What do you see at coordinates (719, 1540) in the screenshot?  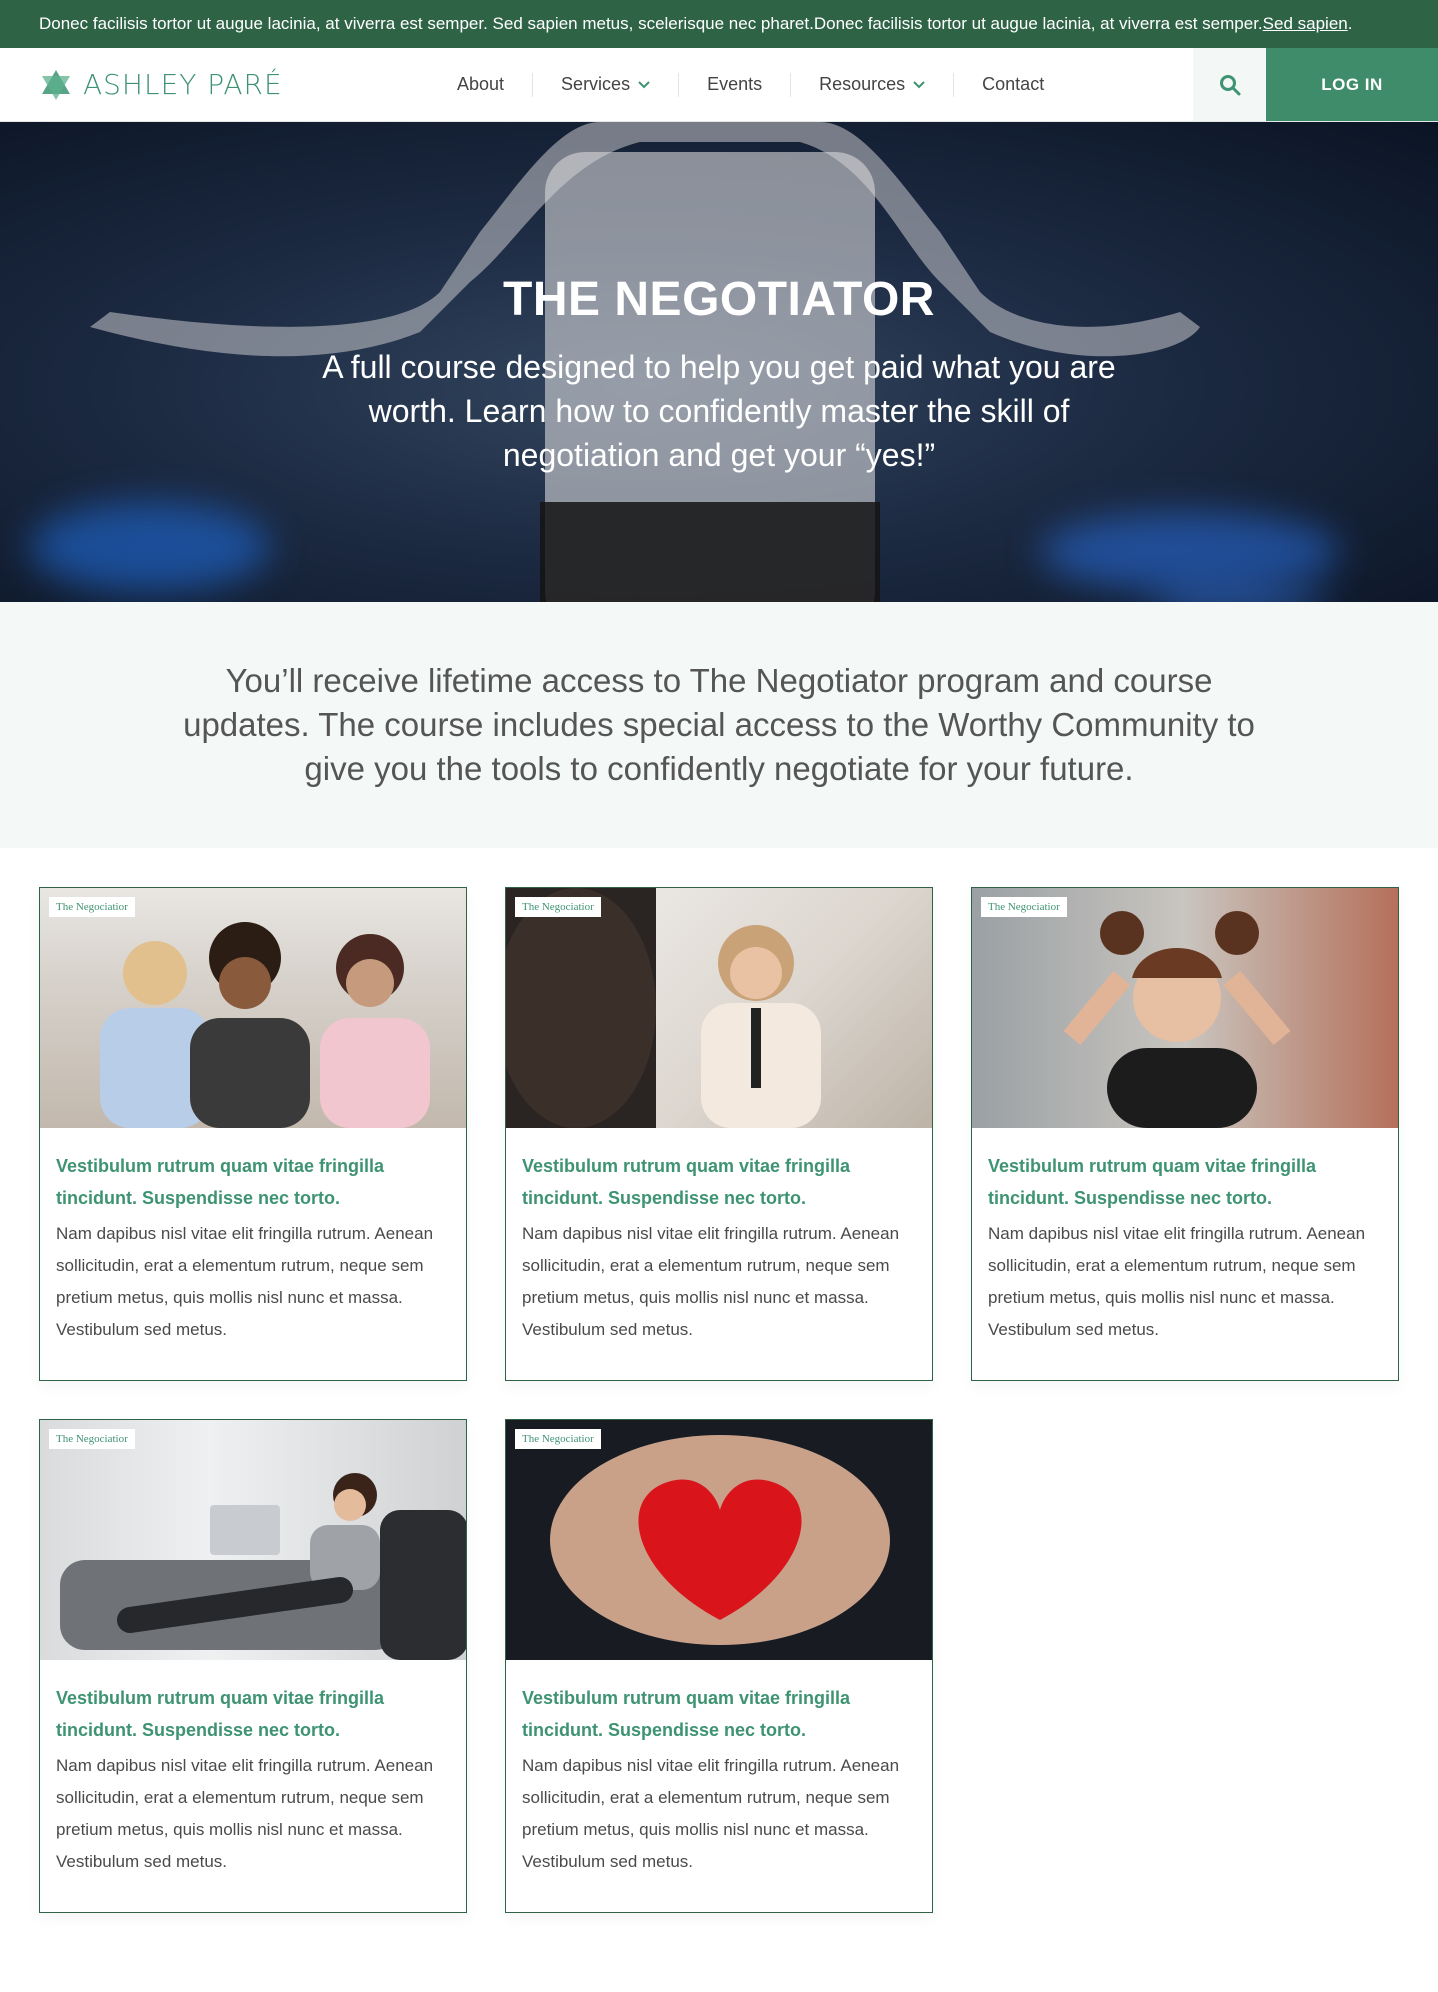 I see `card-image-painted-hands: The Negociatior` at bounding box center [719, 1540].